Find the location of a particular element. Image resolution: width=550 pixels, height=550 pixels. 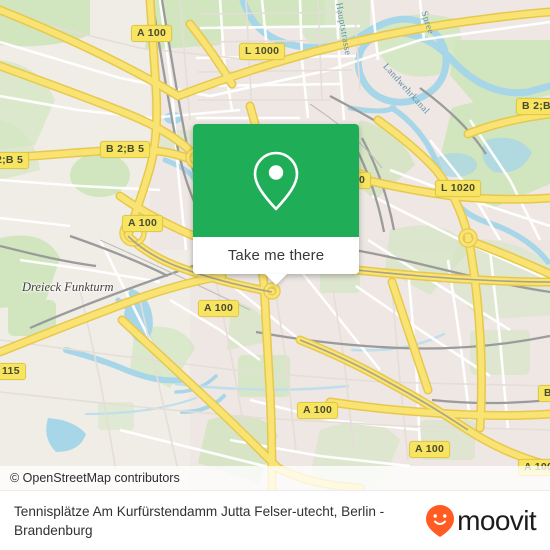

moovit-wordmark: moovit is located at coordinates (496, 520).